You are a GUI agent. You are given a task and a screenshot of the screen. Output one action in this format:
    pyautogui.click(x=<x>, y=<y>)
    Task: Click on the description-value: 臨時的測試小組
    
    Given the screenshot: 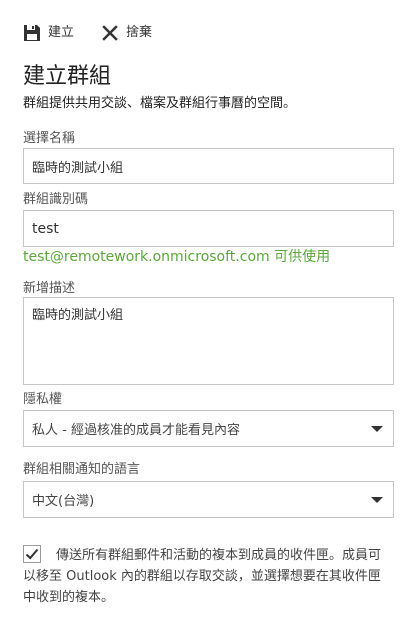 What is the action you would take?
    pyautogui.click(x=78, y=315)
    